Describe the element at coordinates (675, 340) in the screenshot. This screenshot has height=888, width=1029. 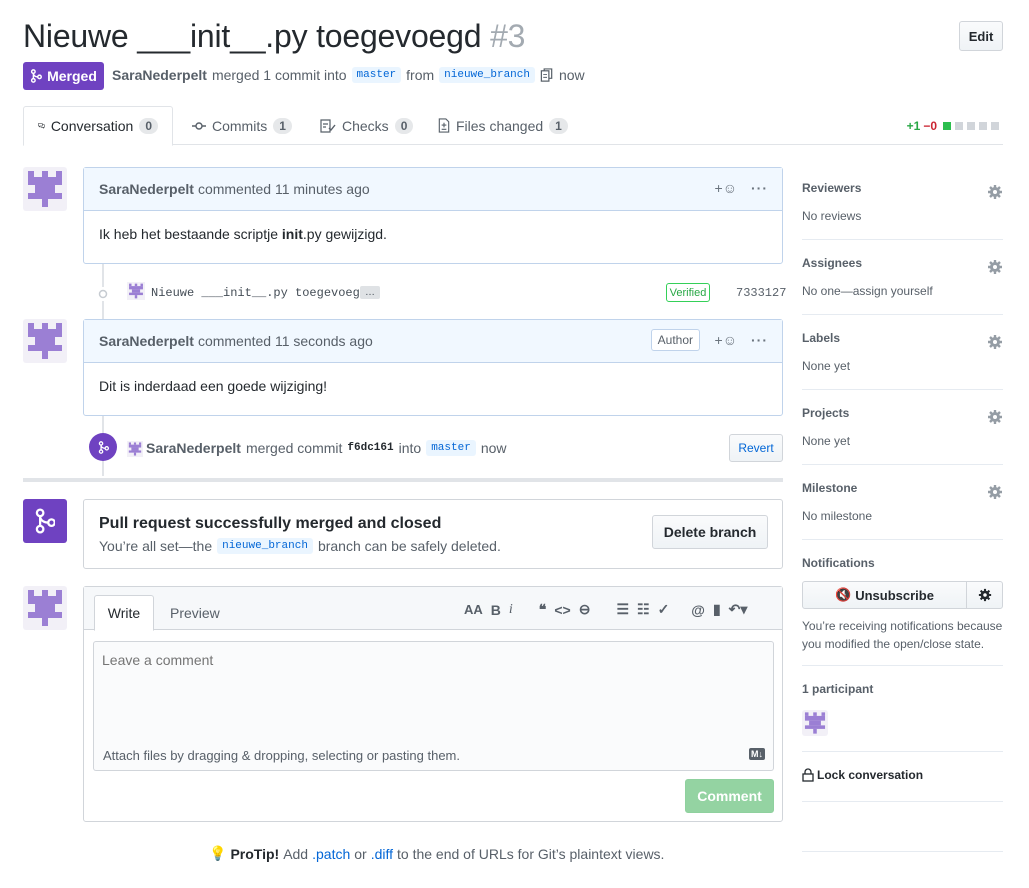
I see `author-badge: Author` at that location.